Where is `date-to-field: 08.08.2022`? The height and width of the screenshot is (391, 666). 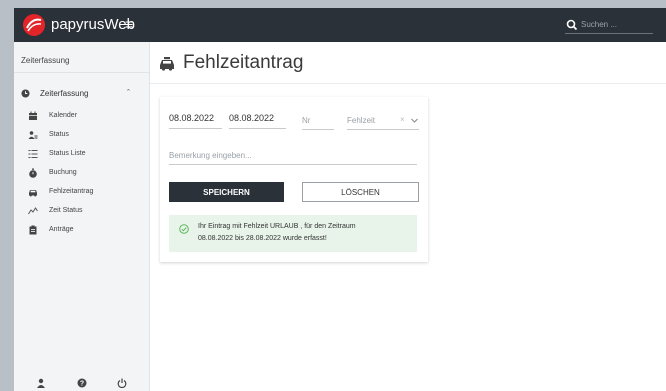
date-to-field: 08.08.2022 is located at coordinates (257, 121).